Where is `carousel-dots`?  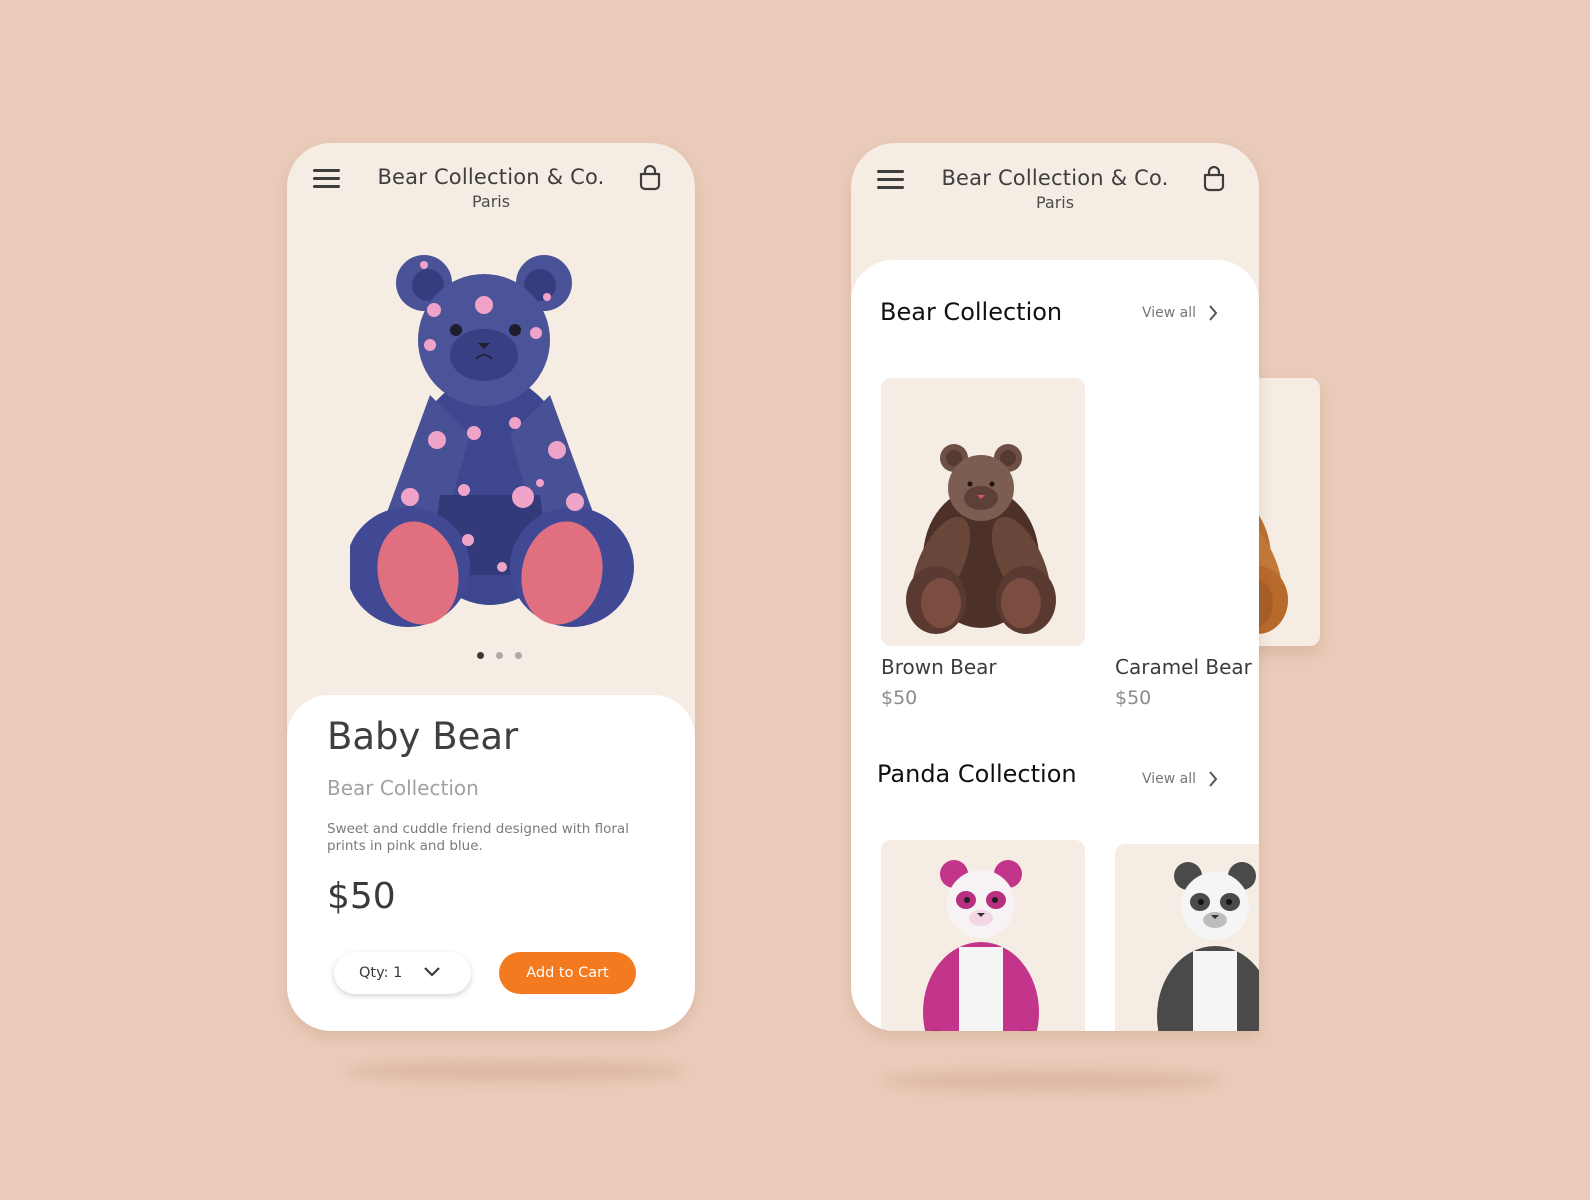 carousel-dots is located at coordinates (499, 655).